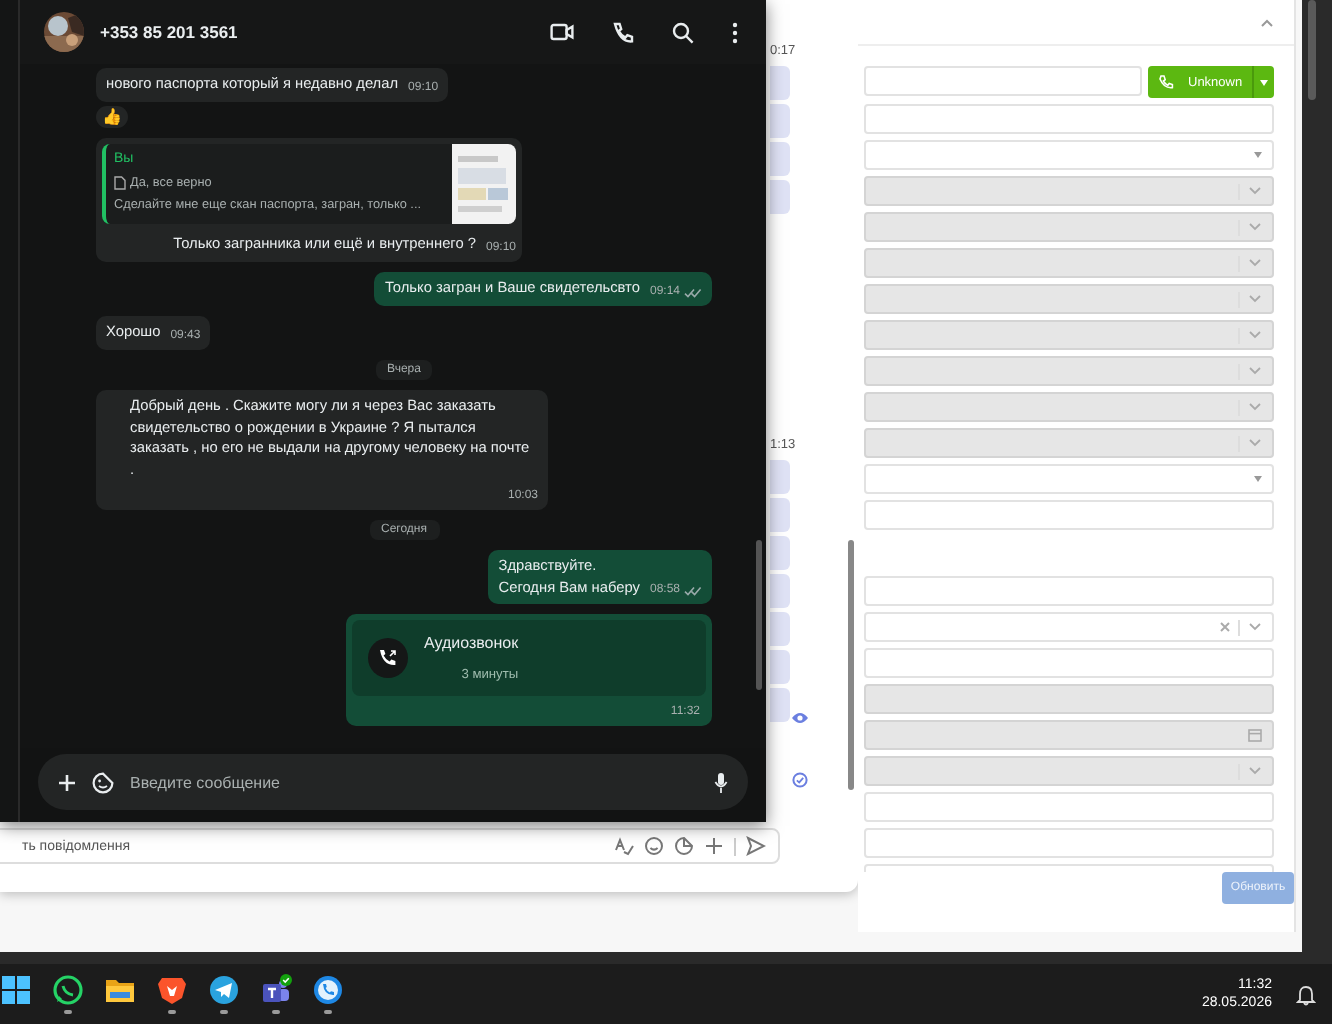  What do you see at coordinates (1306, 994) in the screenshot?
I see `bell-icon` at bounding box center [1306, 994].